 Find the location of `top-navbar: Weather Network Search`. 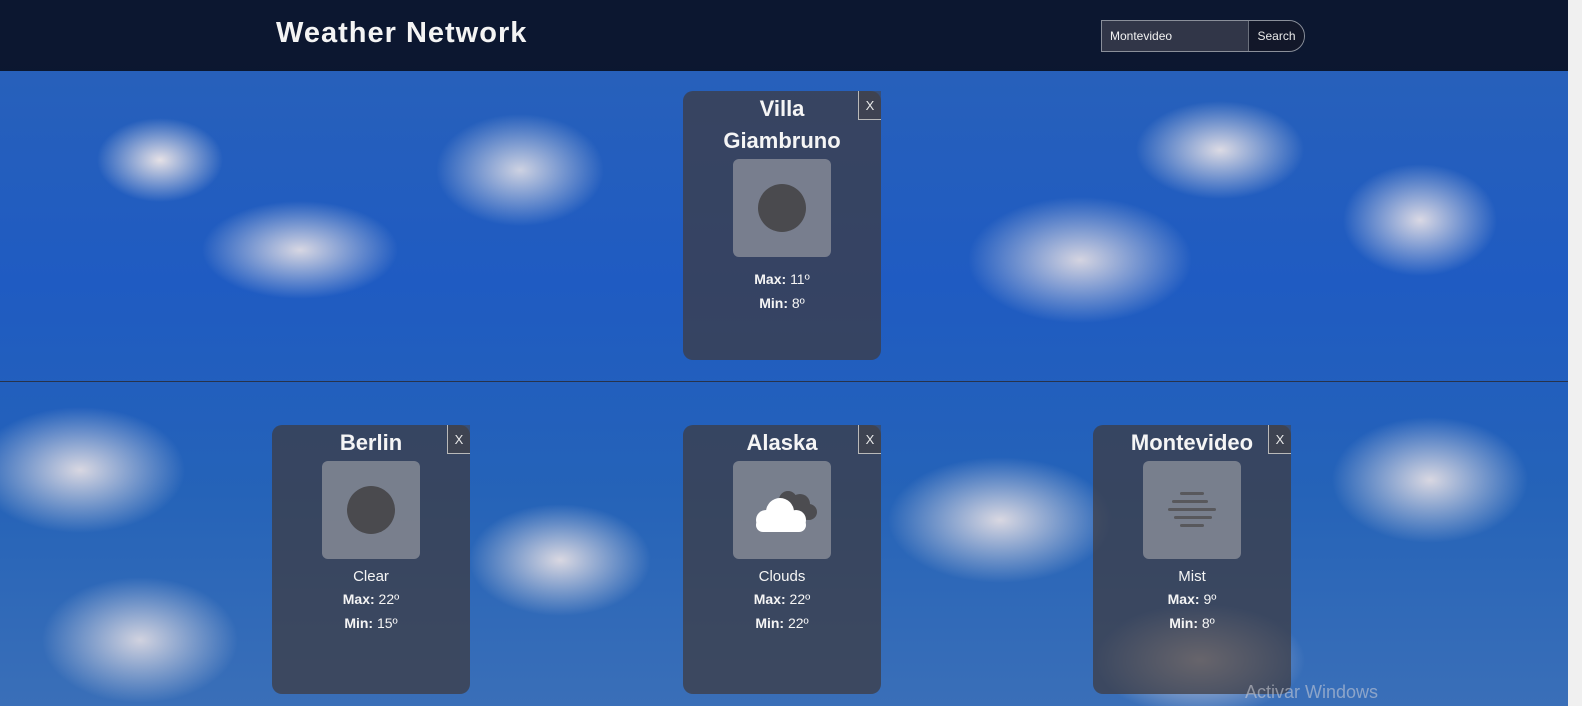

top-navbar: Weather Network Search is located at coordinates (784, 35).